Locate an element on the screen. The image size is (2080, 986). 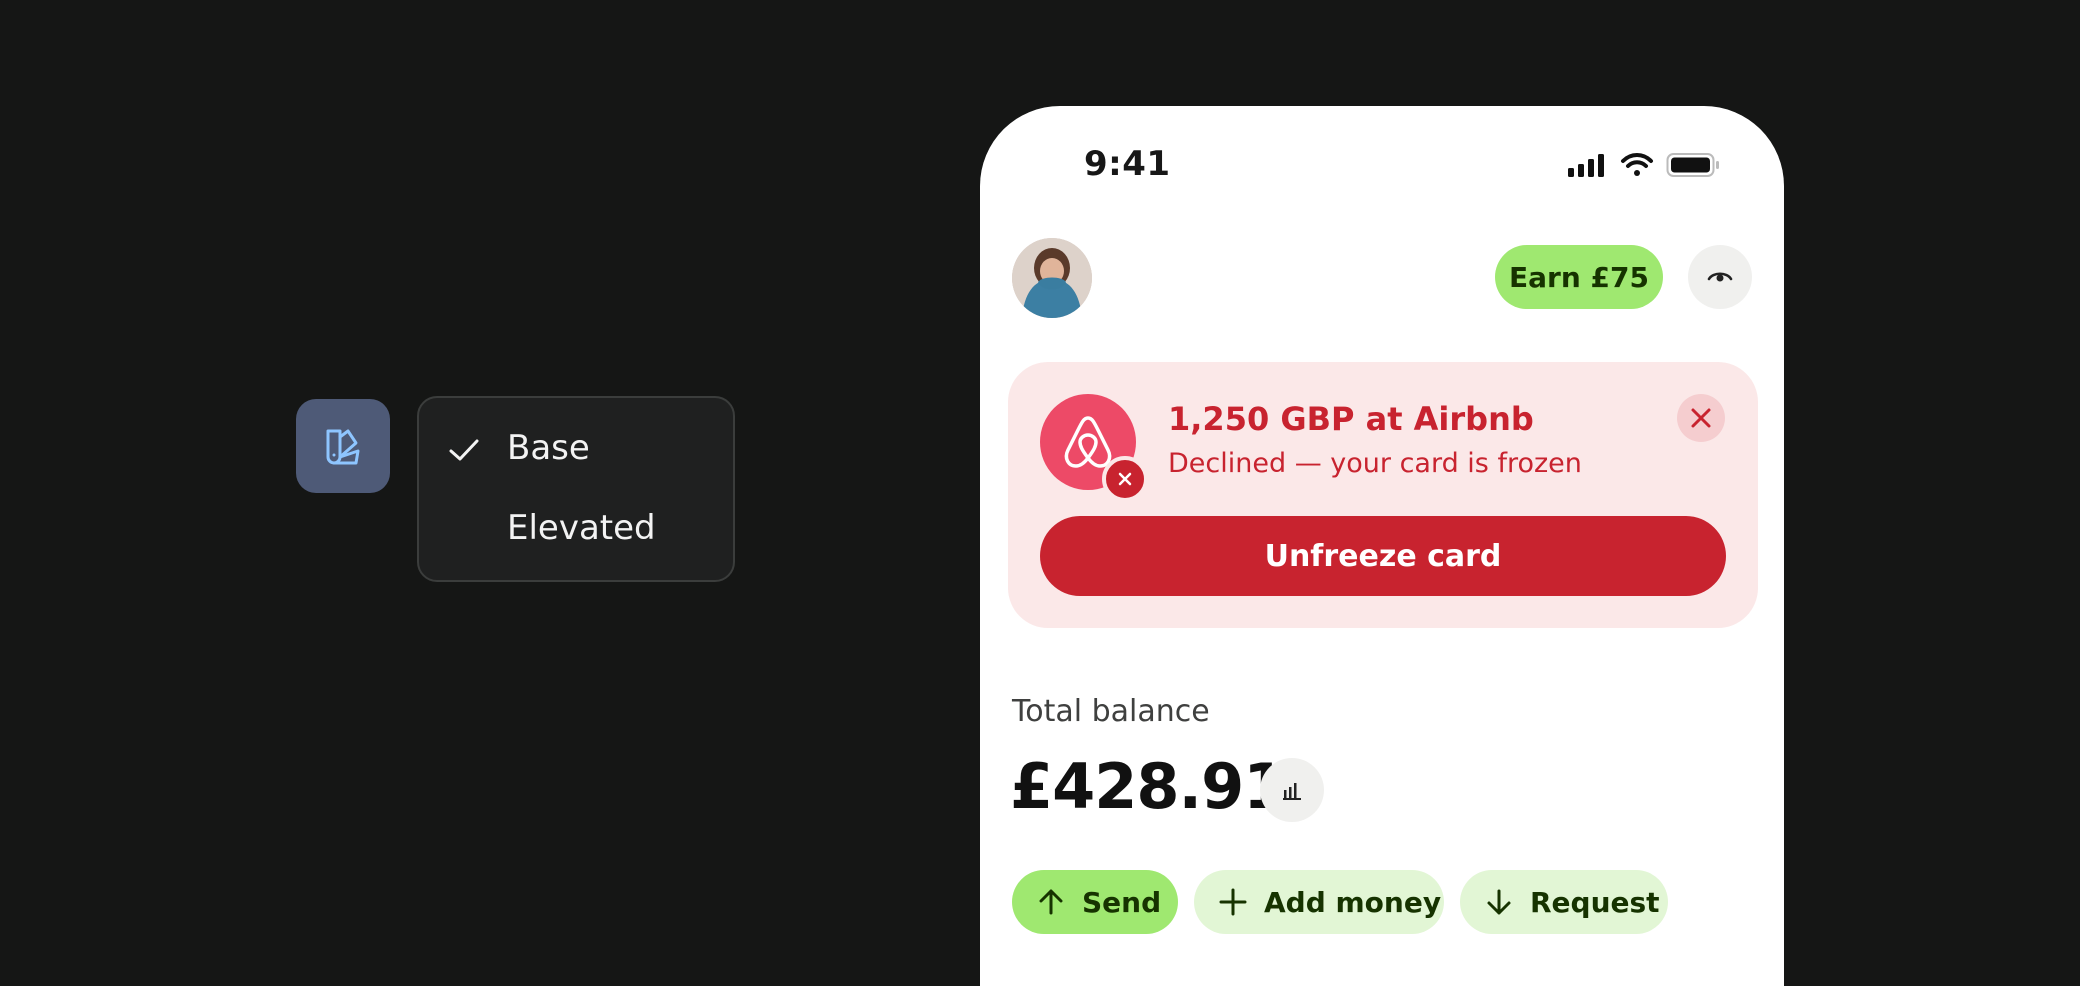
palette-icon is located at coordinates (343, 447).